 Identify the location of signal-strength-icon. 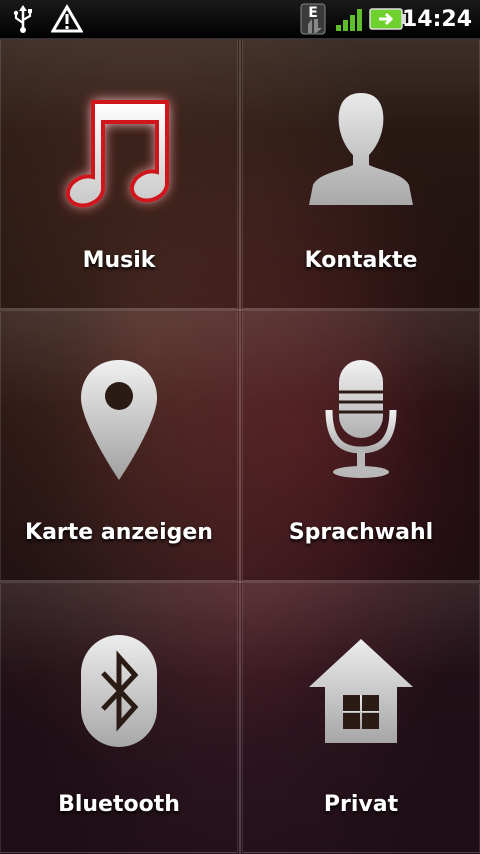
(349, 19).